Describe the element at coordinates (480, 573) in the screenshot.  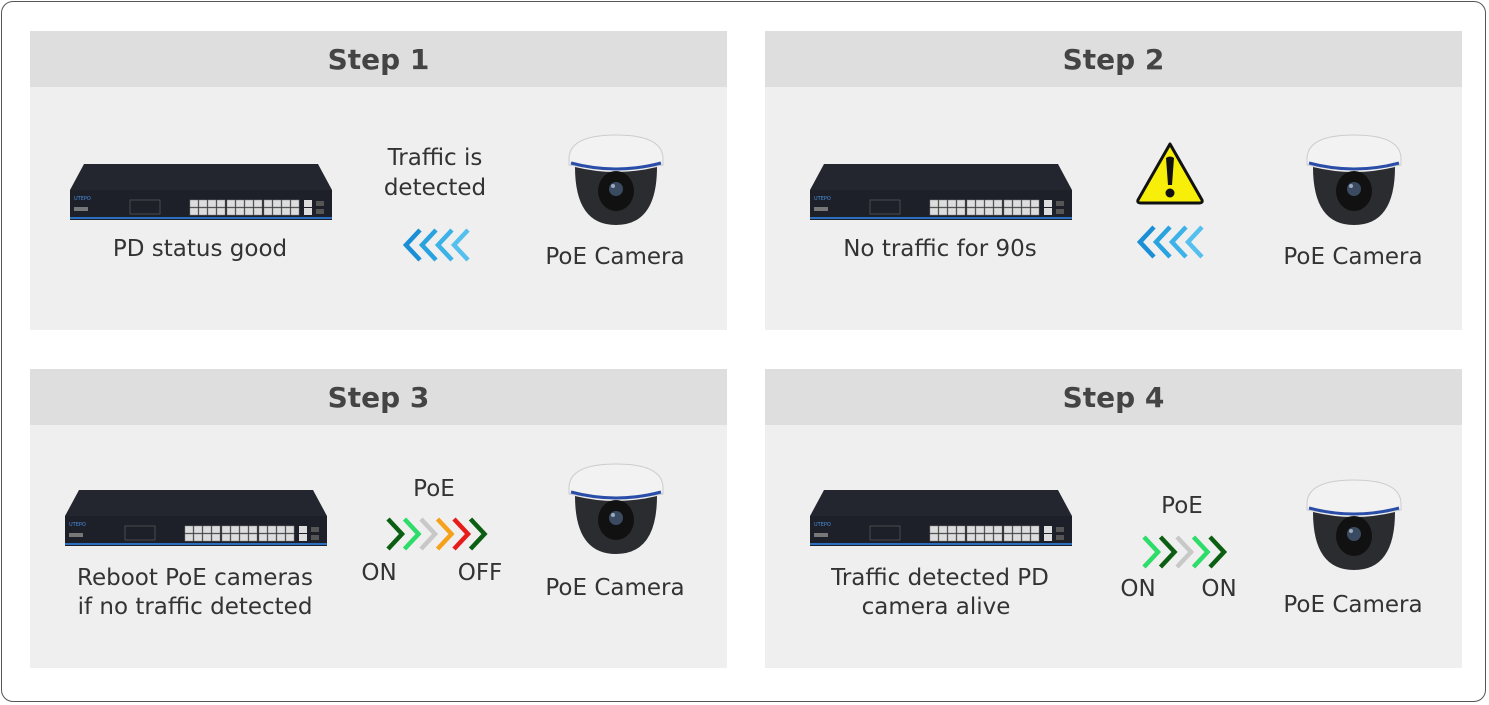
I see `off-label: OFF` at that location.